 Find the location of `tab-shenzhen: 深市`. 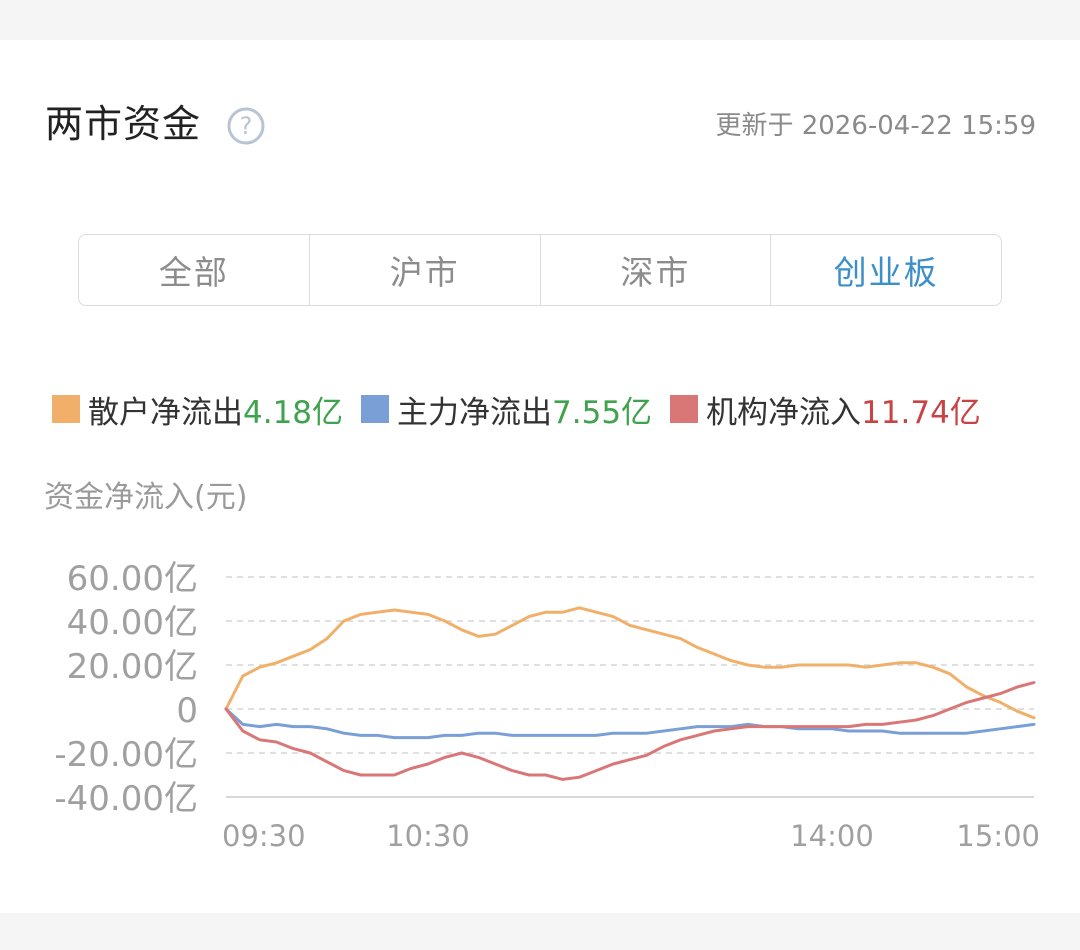

tab-shenzhen: 深市 is located at coordinates (656, 270).